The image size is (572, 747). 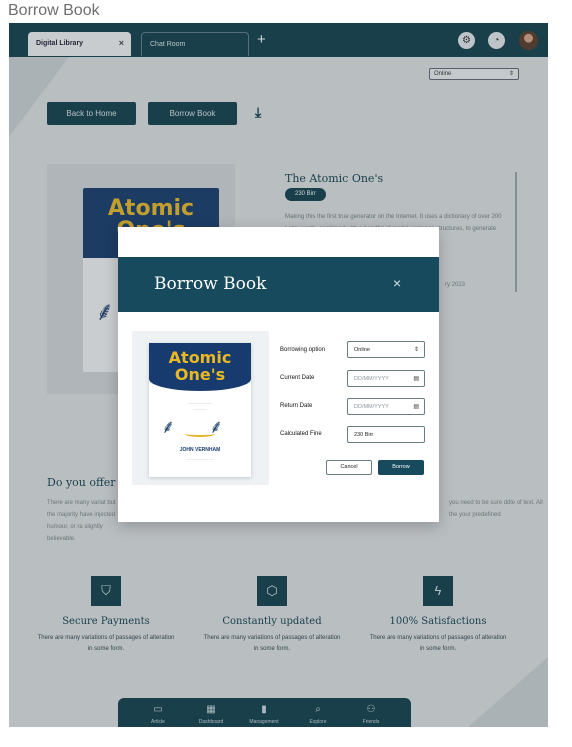 I want to click on calculated-fine-label: Calculated Fine, so click(x=301, y=434).